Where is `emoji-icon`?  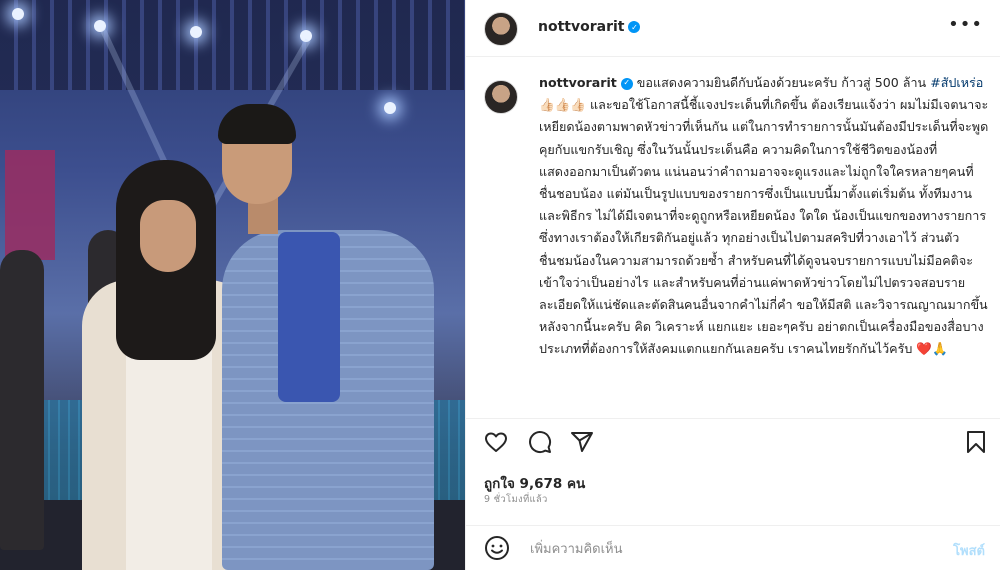 emoji-icon is located at coordinates (497, 548).